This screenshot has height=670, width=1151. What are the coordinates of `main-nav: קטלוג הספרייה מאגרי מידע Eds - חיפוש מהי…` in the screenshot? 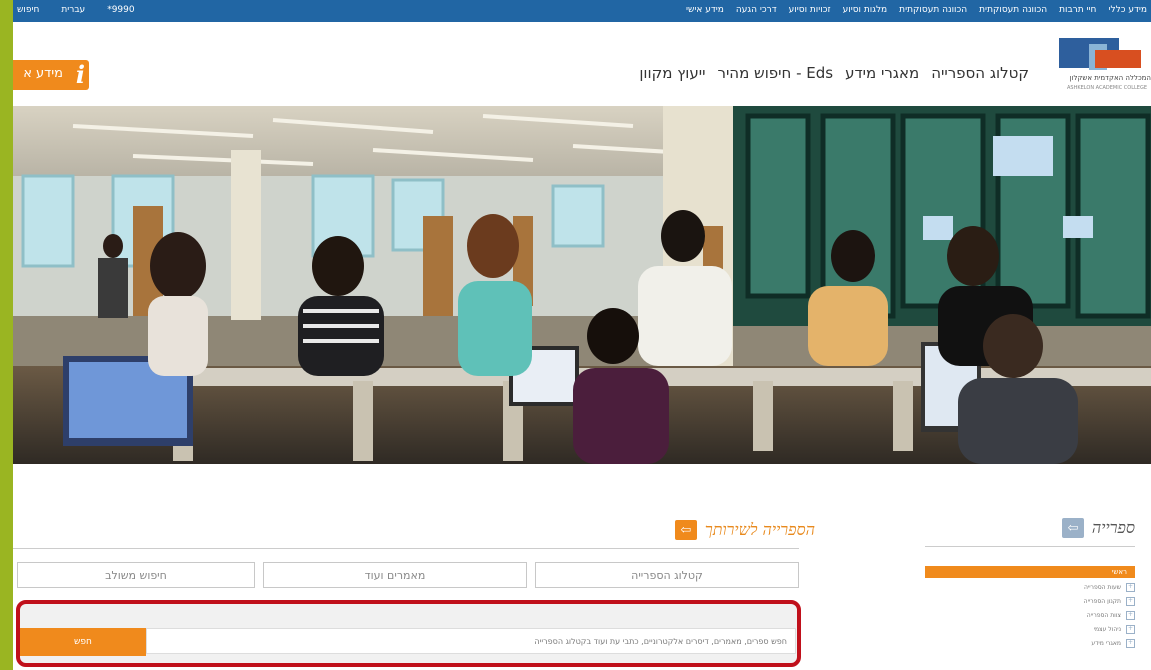 It's located at (834, 73).